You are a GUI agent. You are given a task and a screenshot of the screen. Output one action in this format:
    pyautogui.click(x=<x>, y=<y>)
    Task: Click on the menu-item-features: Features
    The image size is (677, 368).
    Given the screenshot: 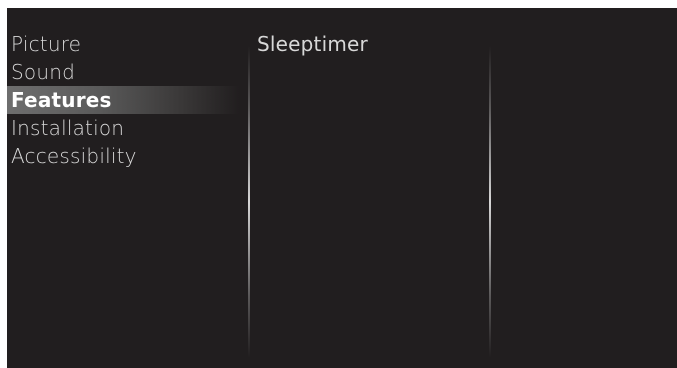 What is the action you would take?
    pyautogui.click(x=123, y=100)
    